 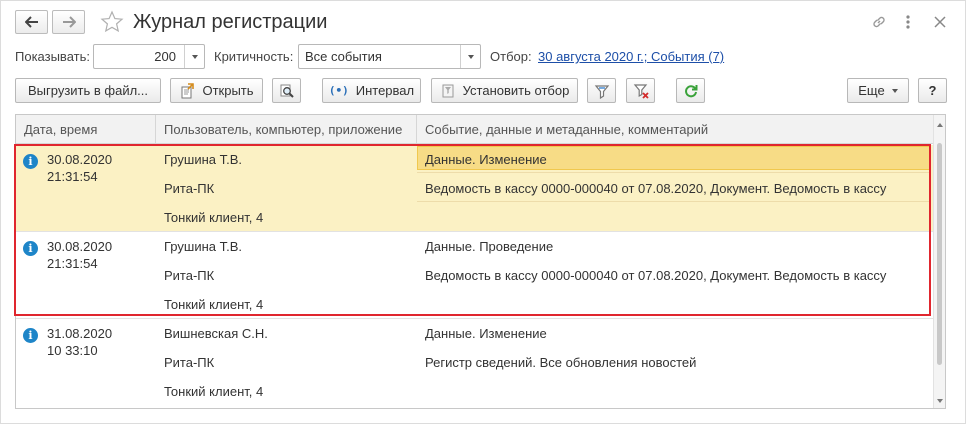 I want to click on page-title: Журнал регистрации, so click(x=230, y=22).